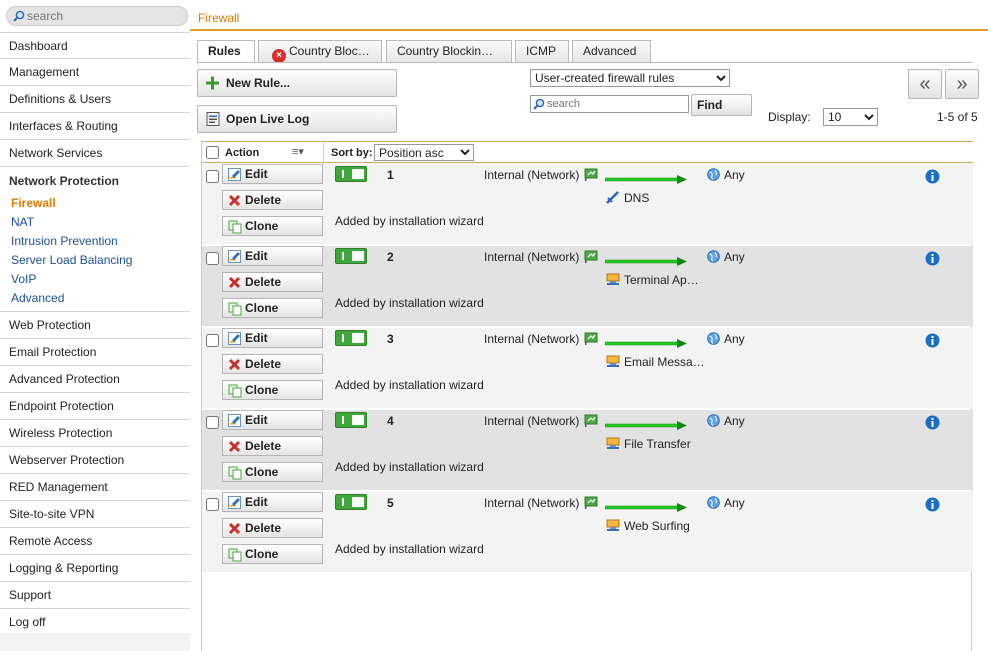 The height and width of the screenshot is (651, 988). I want to click on edit-icon, so click(234, 420).